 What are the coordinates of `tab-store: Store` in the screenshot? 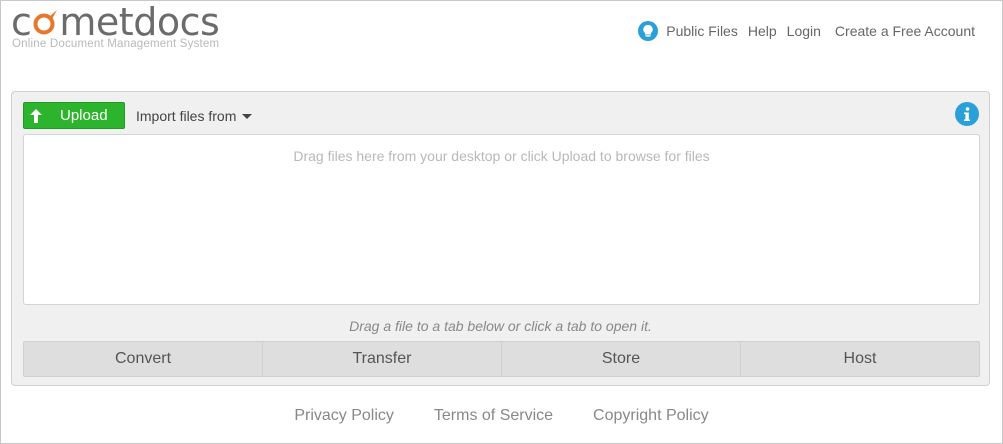 It's located at (621, 359).